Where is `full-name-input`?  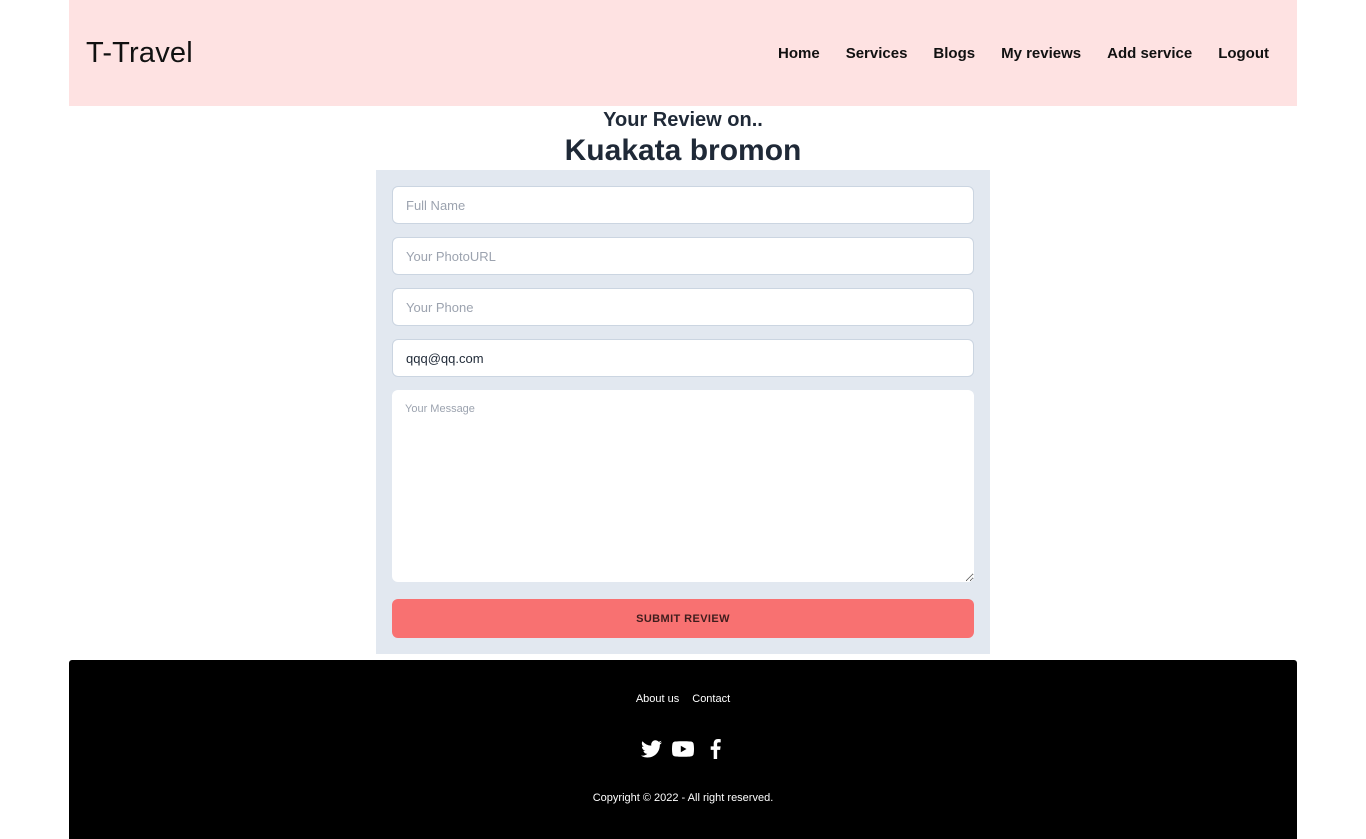 full-name-input is located at coordinates (683, 205).